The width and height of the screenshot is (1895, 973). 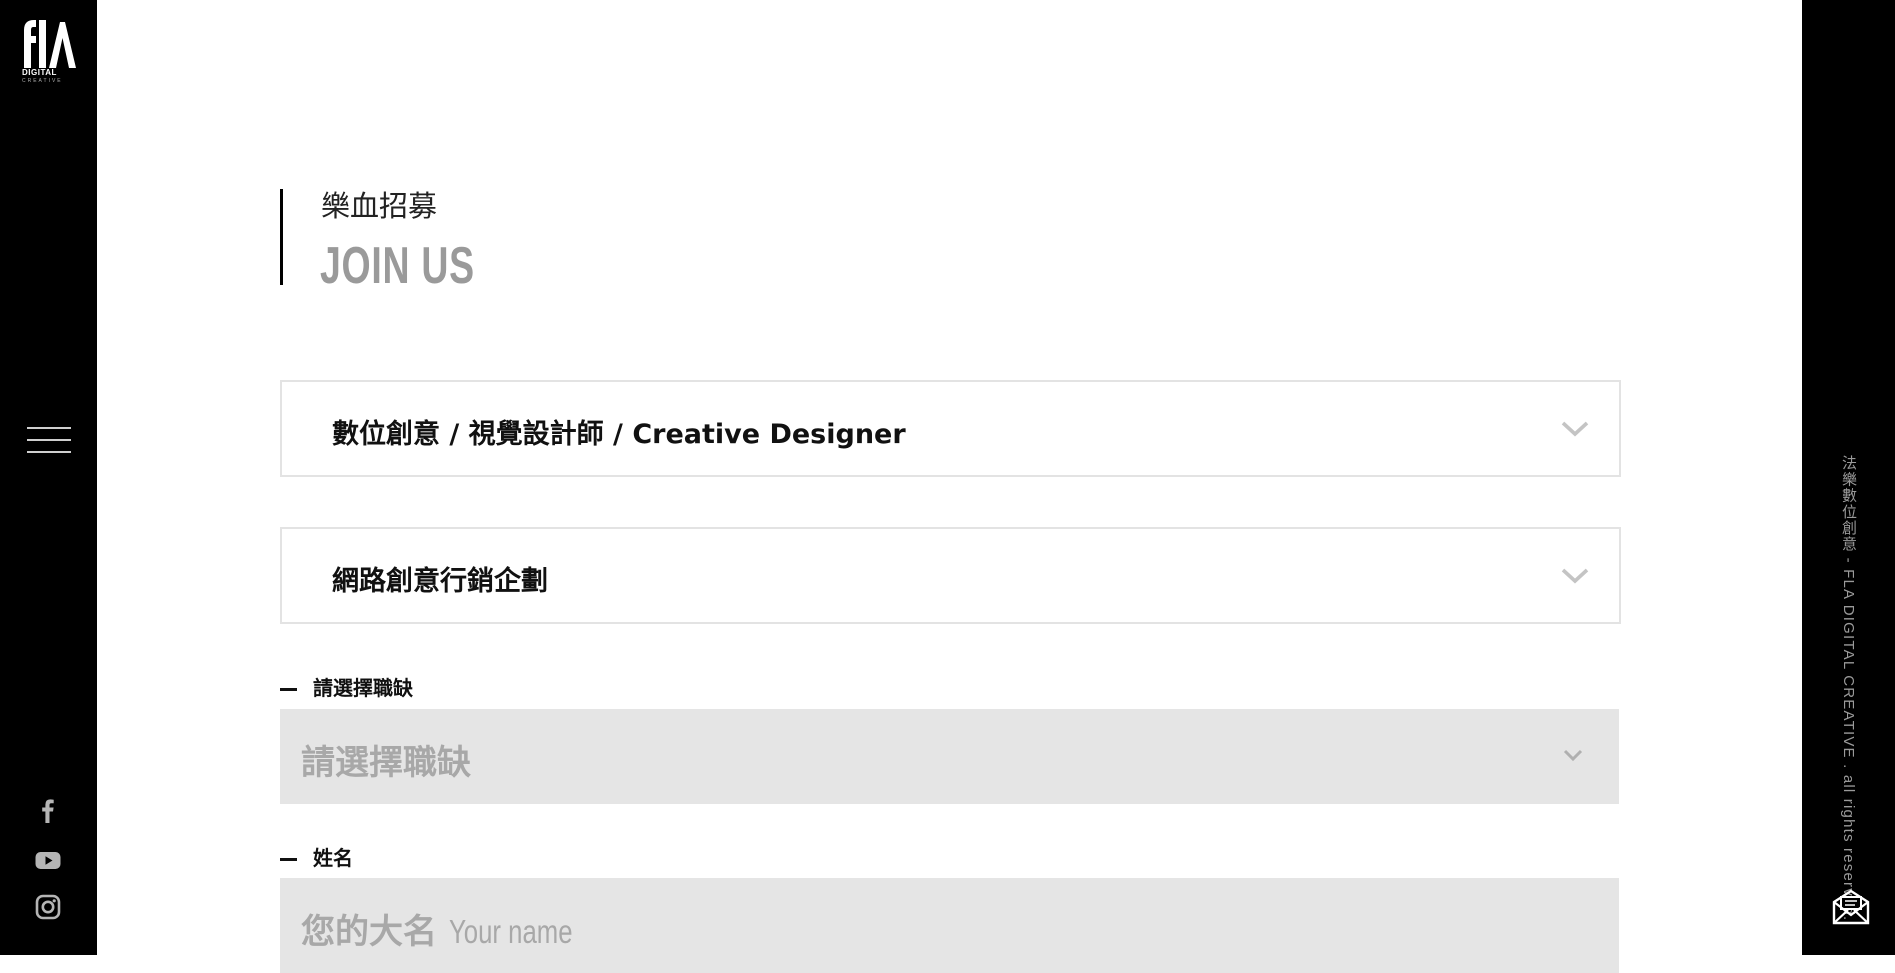 What do you see at coordinates (48, 477) in the screenshot?
I see `left-sidebar: DIGITAL CREATIVE` at bounding box center [48, 477].